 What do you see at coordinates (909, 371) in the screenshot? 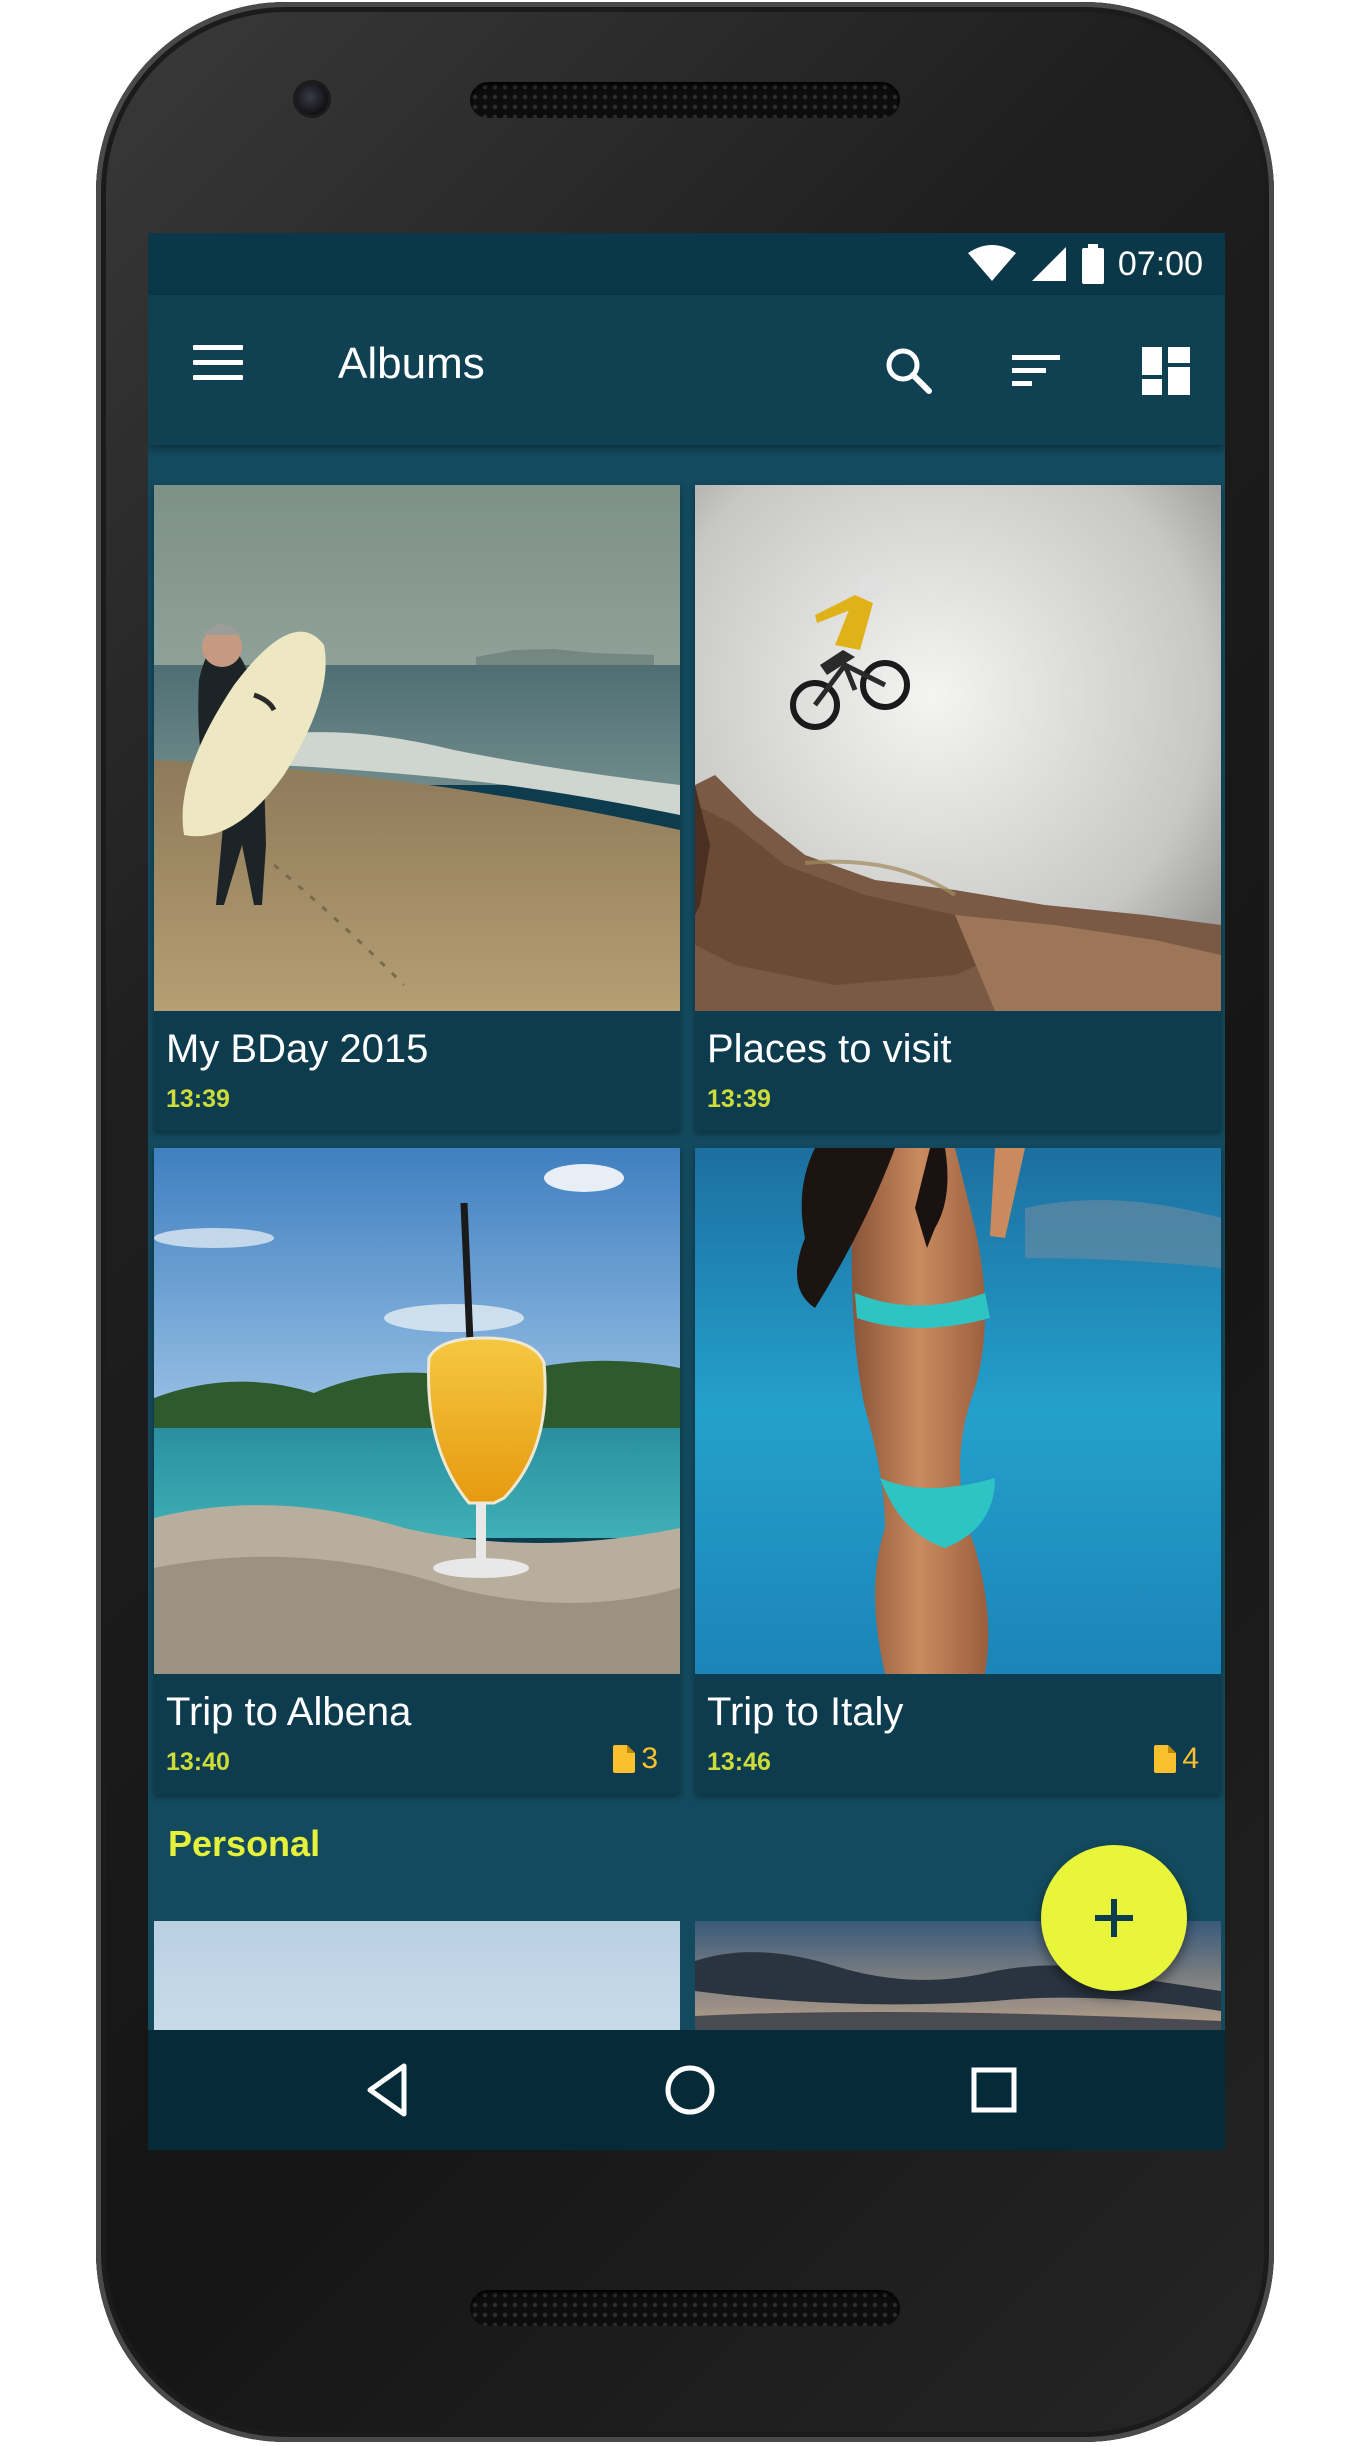
I see `search-icon` at bounding box center [909, 371].